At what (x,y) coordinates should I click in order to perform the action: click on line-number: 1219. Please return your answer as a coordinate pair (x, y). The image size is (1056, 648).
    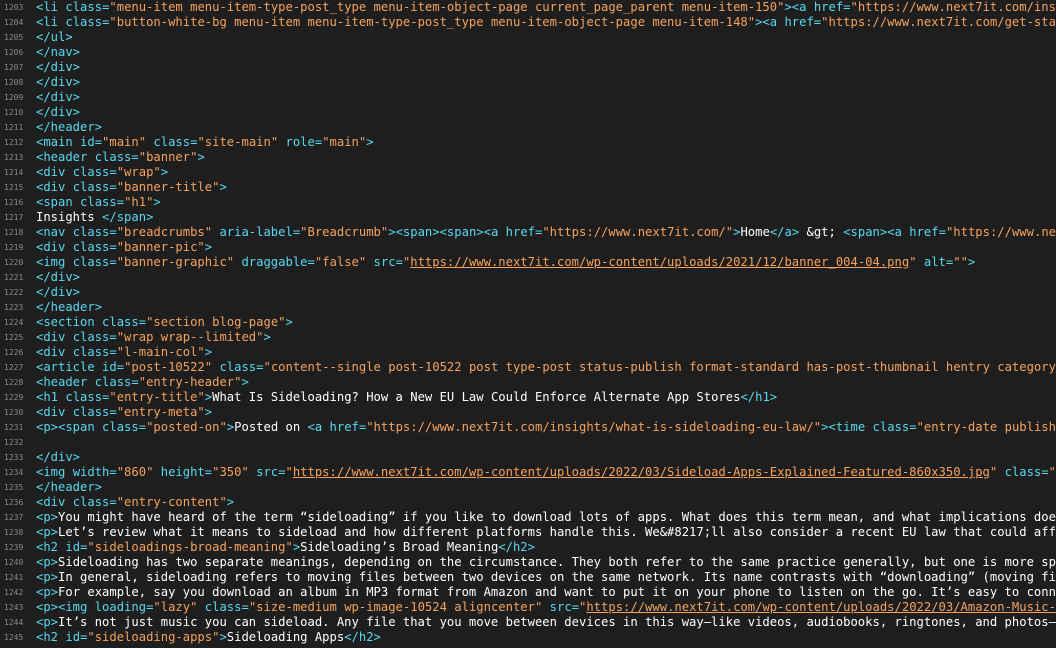
    Looking at the image, I should click on (14, 247).